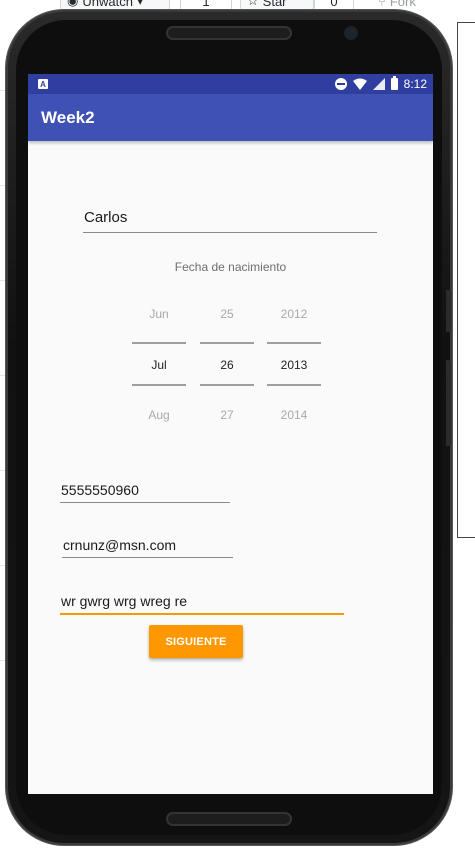 This screenshot has width=475, height=853. Describe the element at coordinates (73, 4) in the screenshot. I see `eye-icon: ◉` at that location.